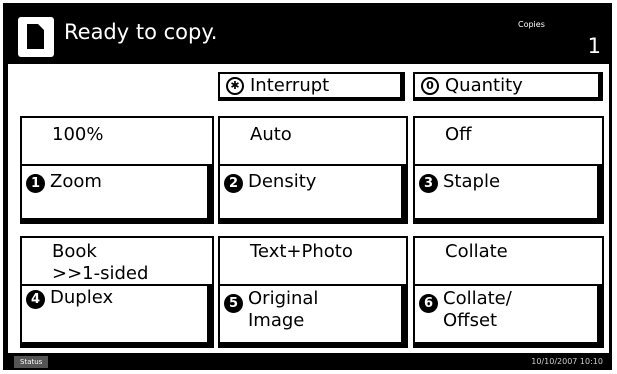  Describe the element at coordinates (76, 181) in the screenshot. I see `zoom-label: Zoom` at that location.